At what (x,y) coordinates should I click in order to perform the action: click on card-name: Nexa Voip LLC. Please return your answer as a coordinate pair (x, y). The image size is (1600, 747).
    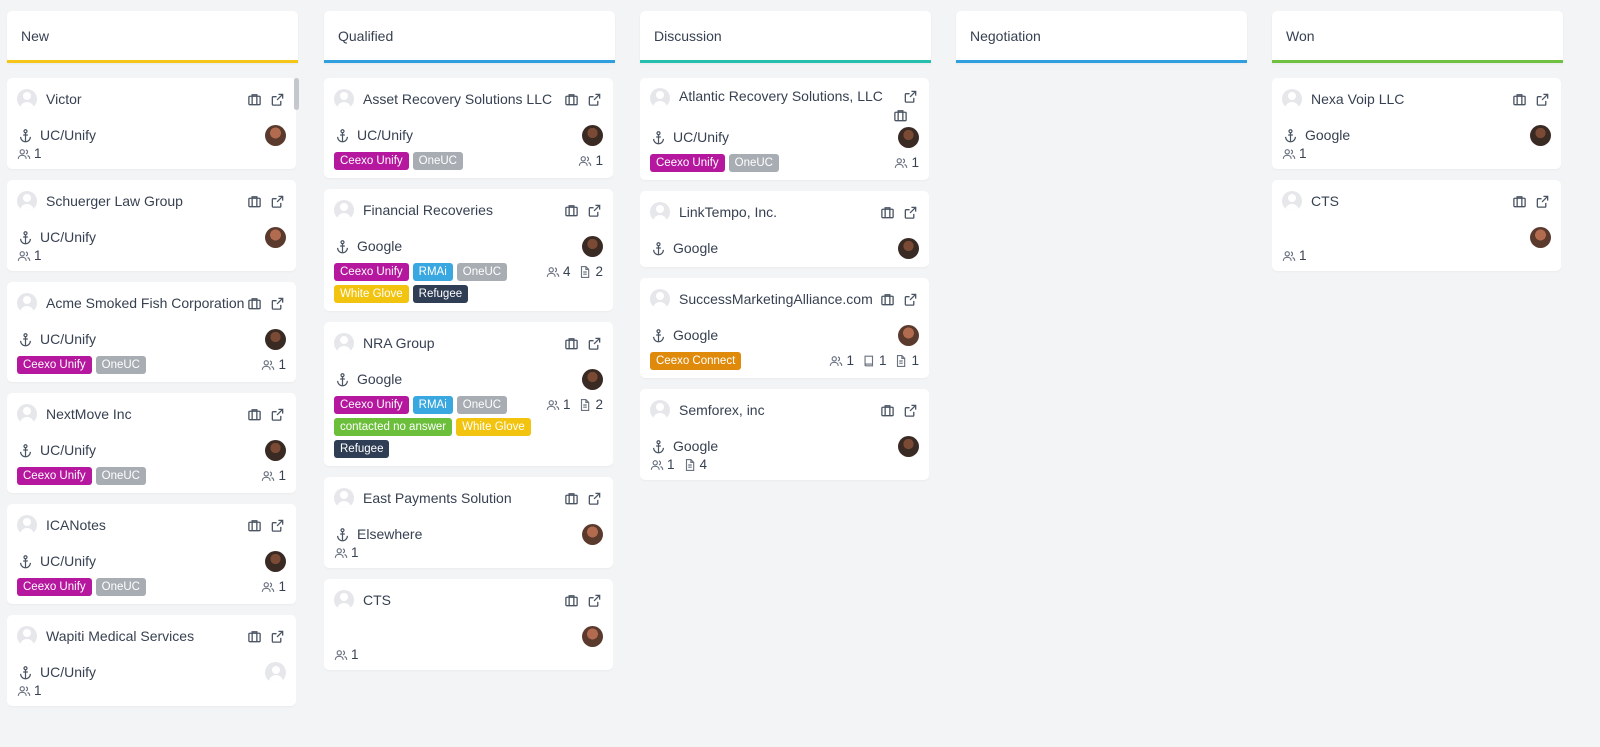
    Looking at the image, I should click on (1411, 99).